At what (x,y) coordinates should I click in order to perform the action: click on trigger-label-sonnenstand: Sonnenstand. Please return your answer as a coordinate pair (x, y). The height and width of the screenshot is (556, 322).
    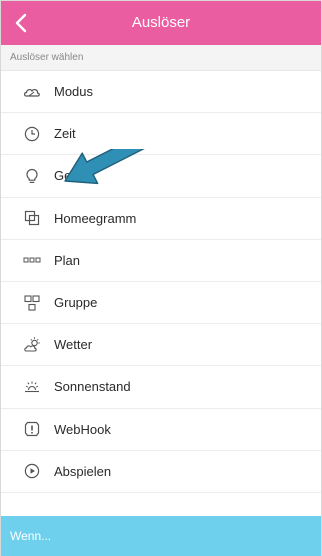
    Looking at the image, I should click on (92, 387).